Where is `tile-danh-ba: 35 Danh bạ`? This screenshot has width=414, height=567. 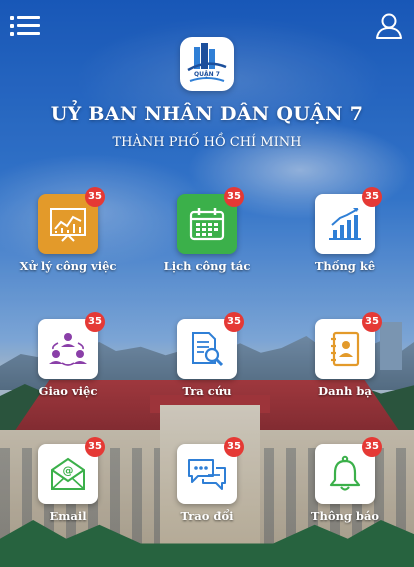 tile-danh-ba: 35 Danh bạ is located at coordinates (345, 357).